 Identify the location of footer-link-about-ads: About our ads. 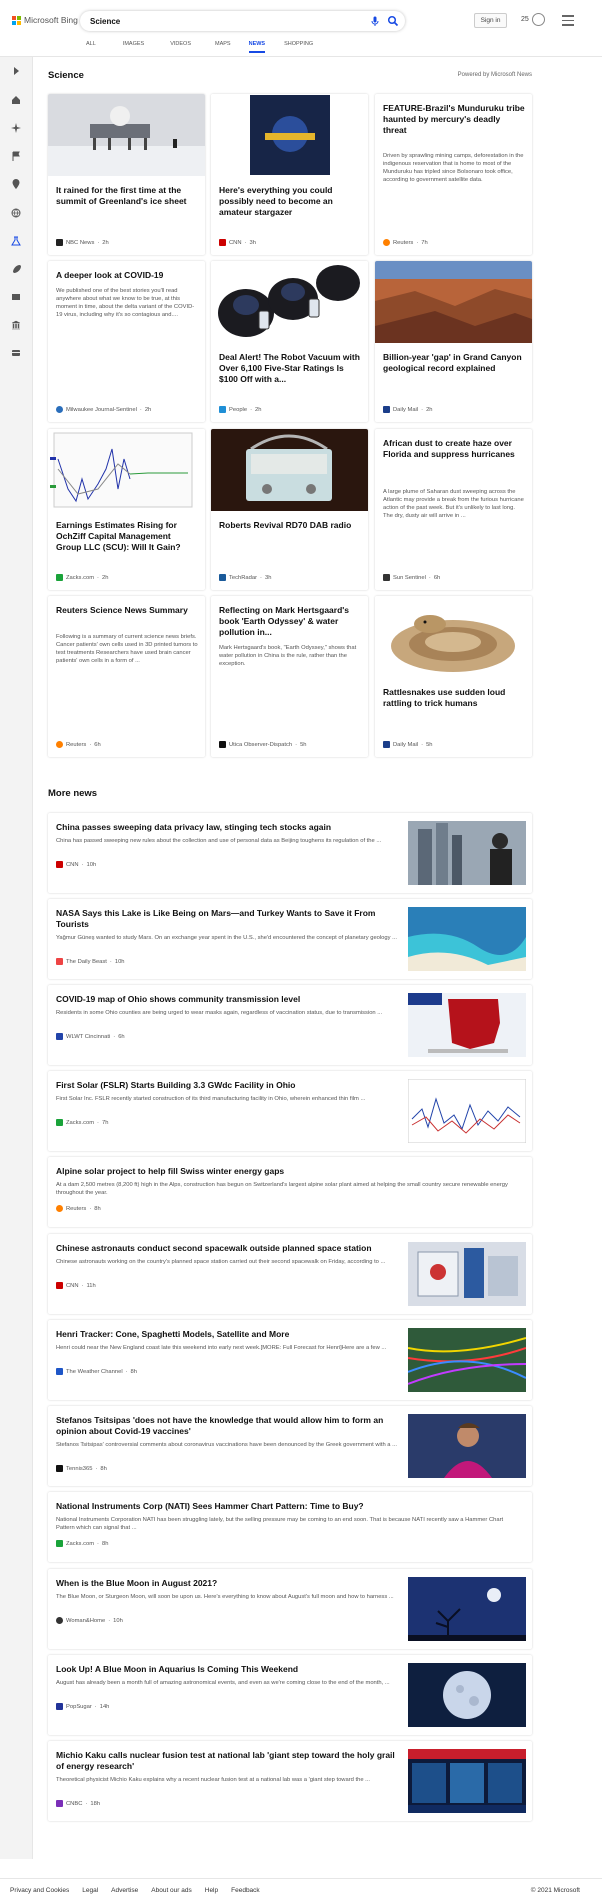
(171, 1890).